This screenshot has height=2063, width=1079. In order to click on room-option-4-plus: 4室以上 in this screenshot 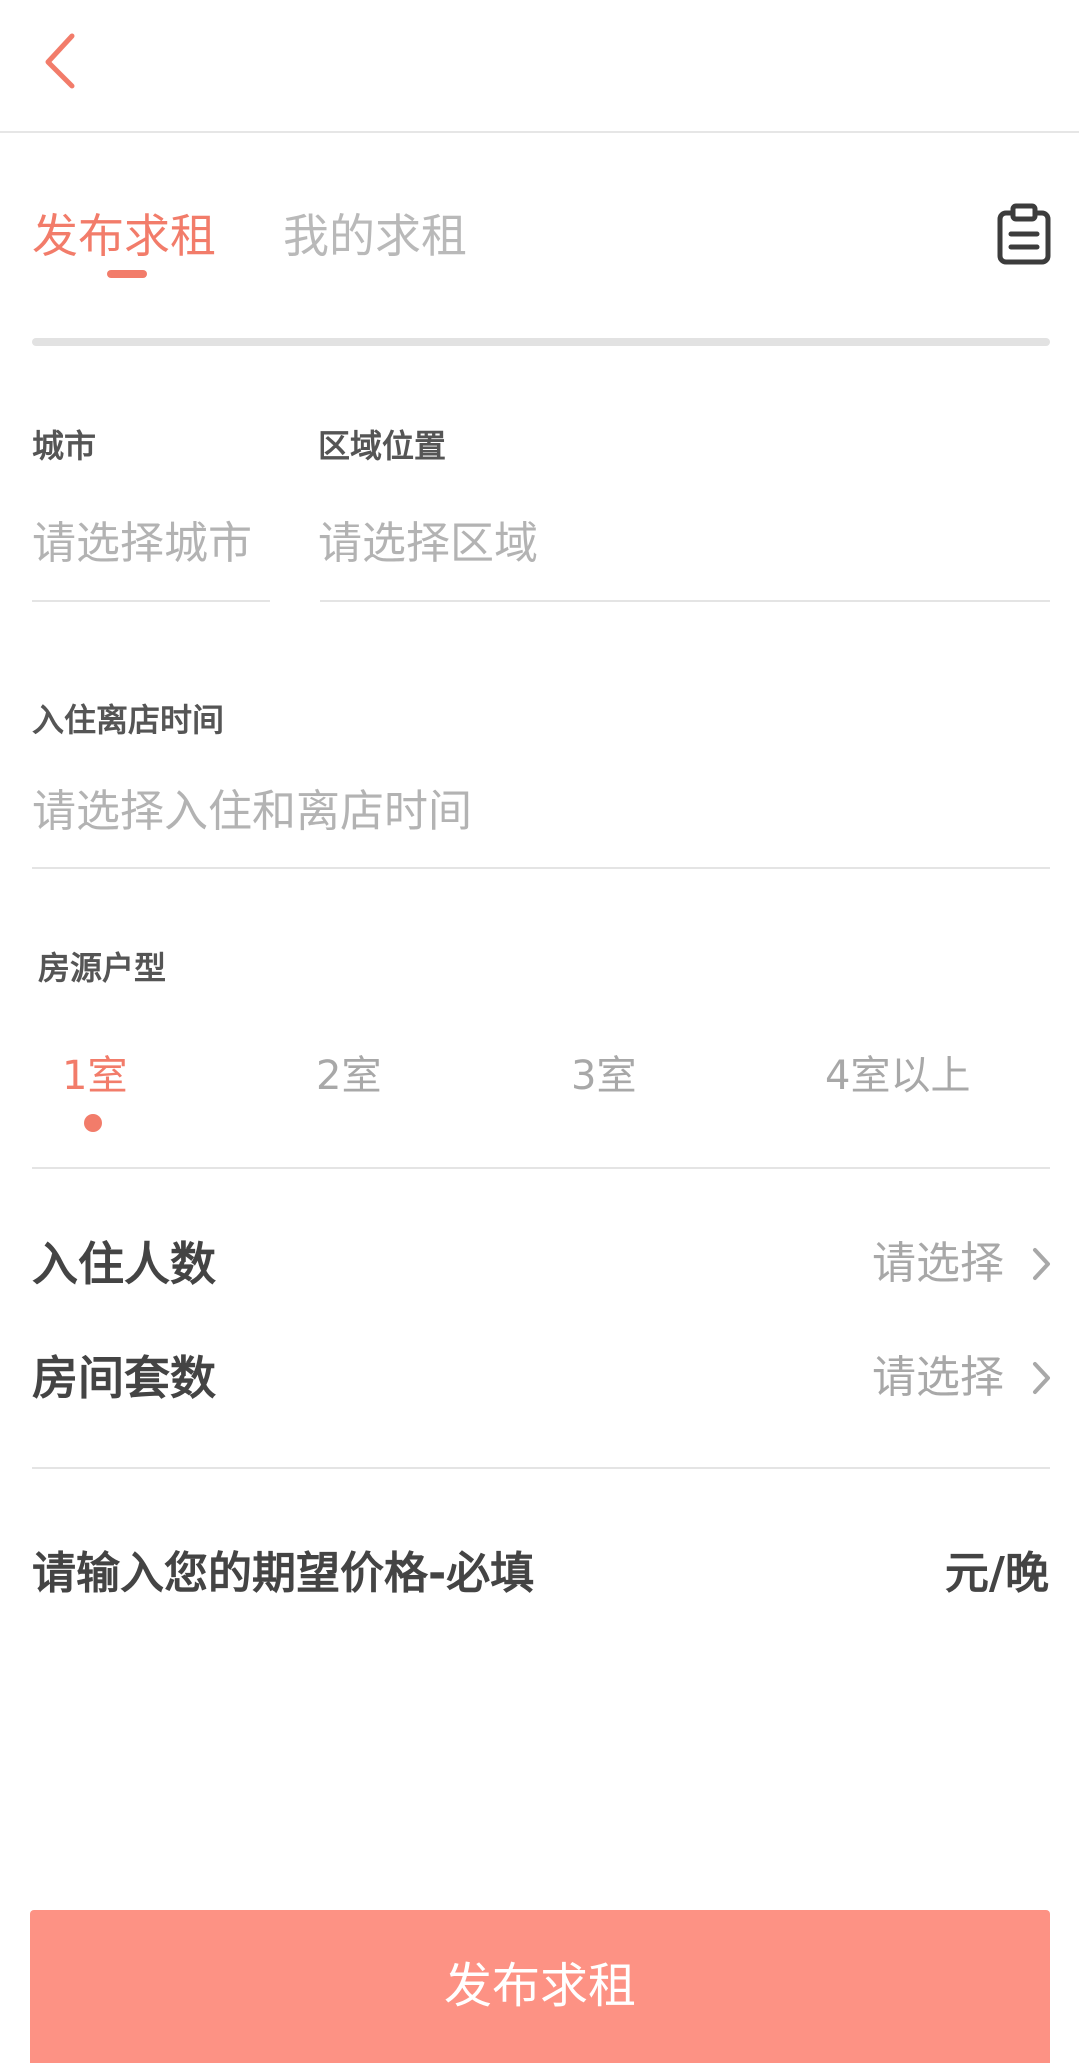, I will do `click(897, 1076)`.